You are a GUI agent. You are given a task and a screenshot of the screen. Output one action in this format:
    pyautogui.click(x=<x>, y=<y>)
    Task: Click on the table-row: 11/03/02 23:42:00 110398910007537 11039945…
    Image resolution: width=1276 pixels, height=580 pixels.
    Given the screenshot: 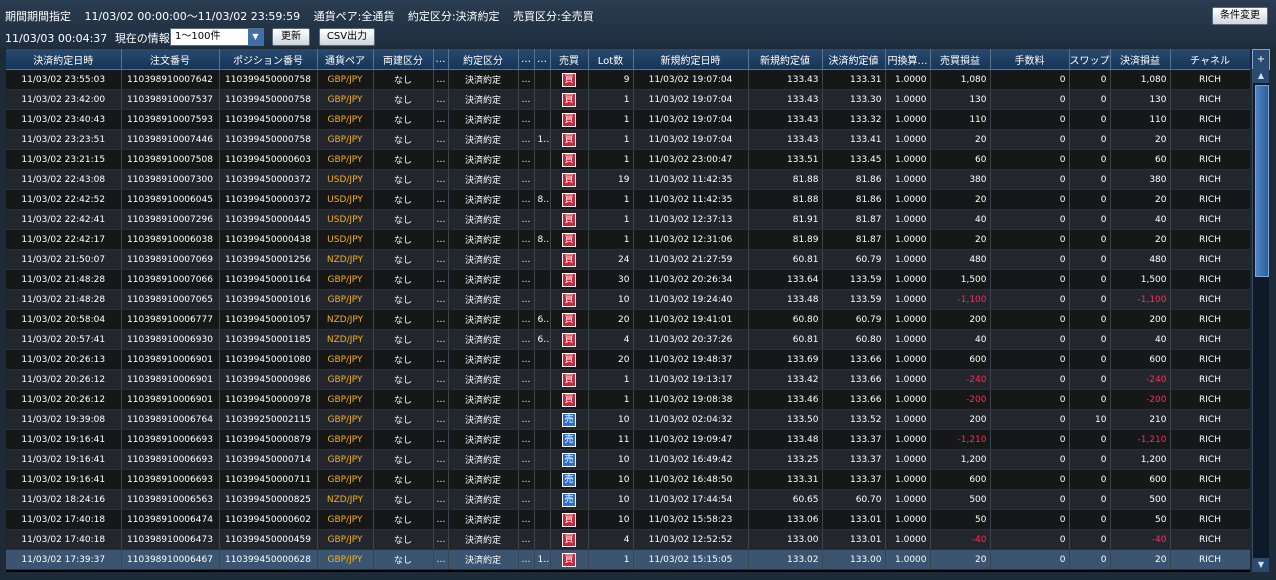 What is the action you would take?
    pyautogui.click(x=628, y=99)
    